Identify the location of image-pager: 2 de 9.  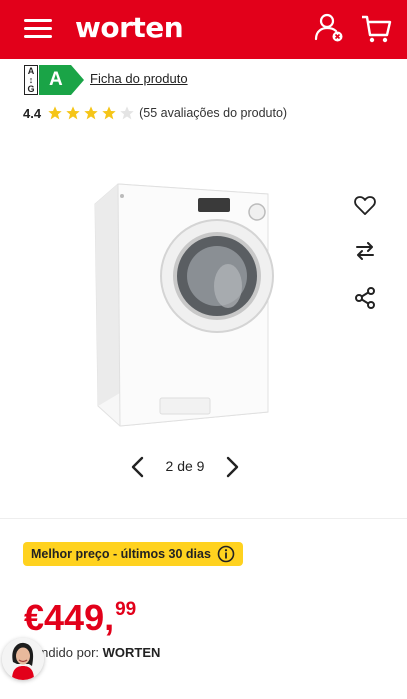
(185, 467).